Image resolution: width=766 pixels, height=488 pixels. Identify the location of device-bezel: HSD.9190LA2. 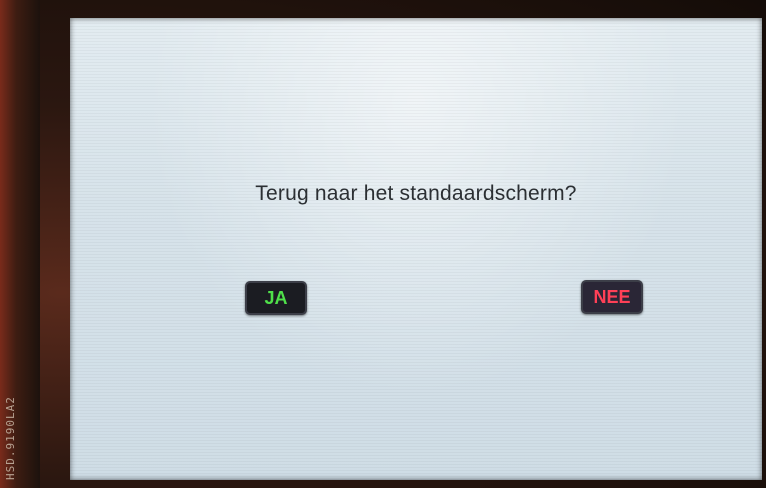
(20, 244).